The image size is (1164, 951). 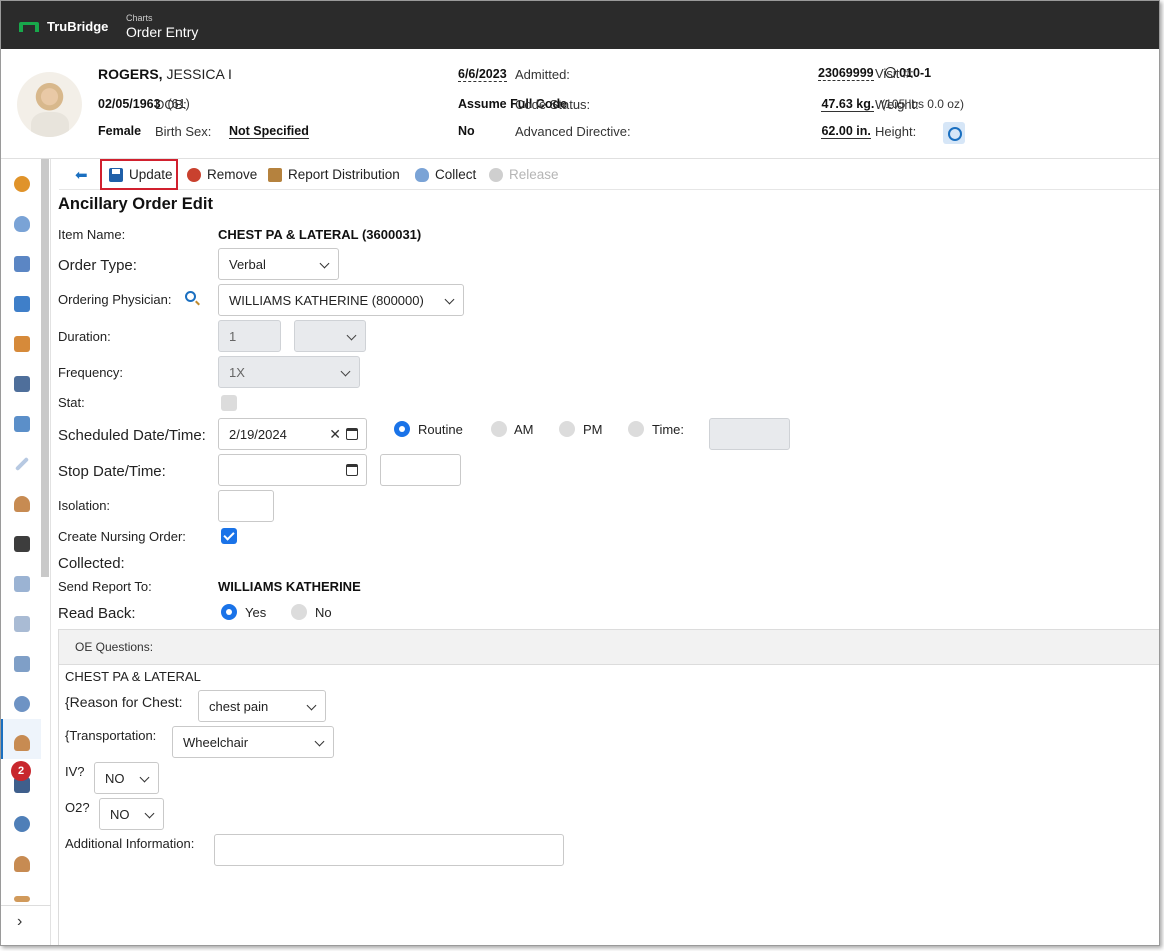 I want to click on duration-unit-select, so click(x=330, y=336).